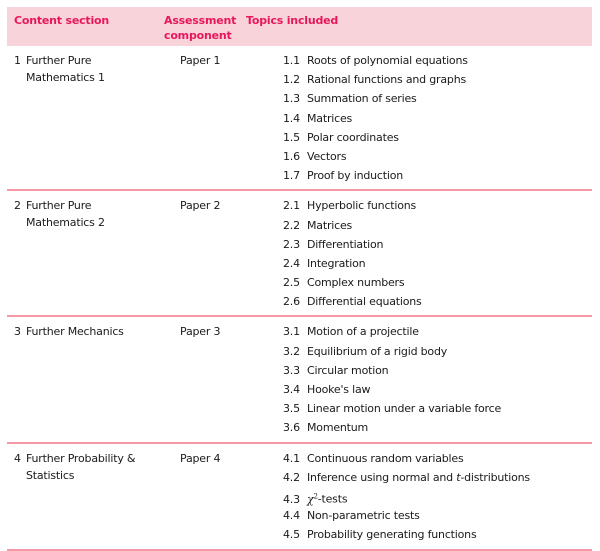 The image size is (600, 551). I want to click on section-number: 3, so click(17, 332).